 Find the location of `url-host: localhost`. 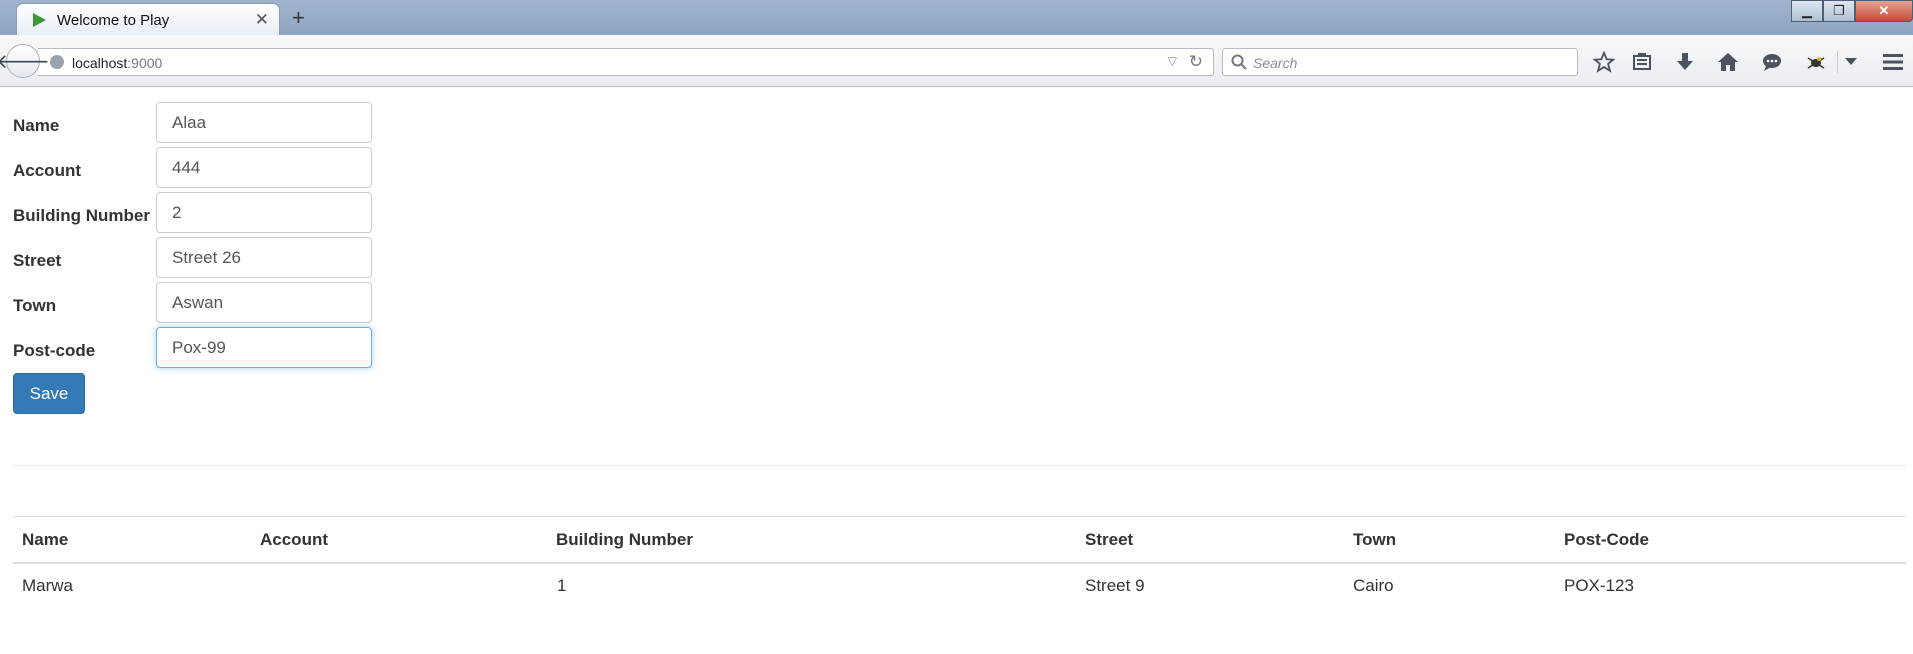

url-host: localhost is located at coordinates (100, 63).